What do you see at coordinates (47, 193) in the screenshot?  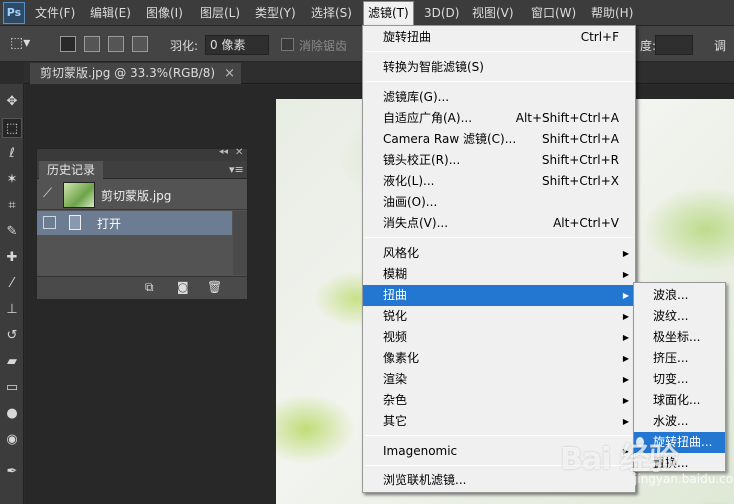 I see `history-brush-source-icon: ⟋` at bounding box center [47, 193].